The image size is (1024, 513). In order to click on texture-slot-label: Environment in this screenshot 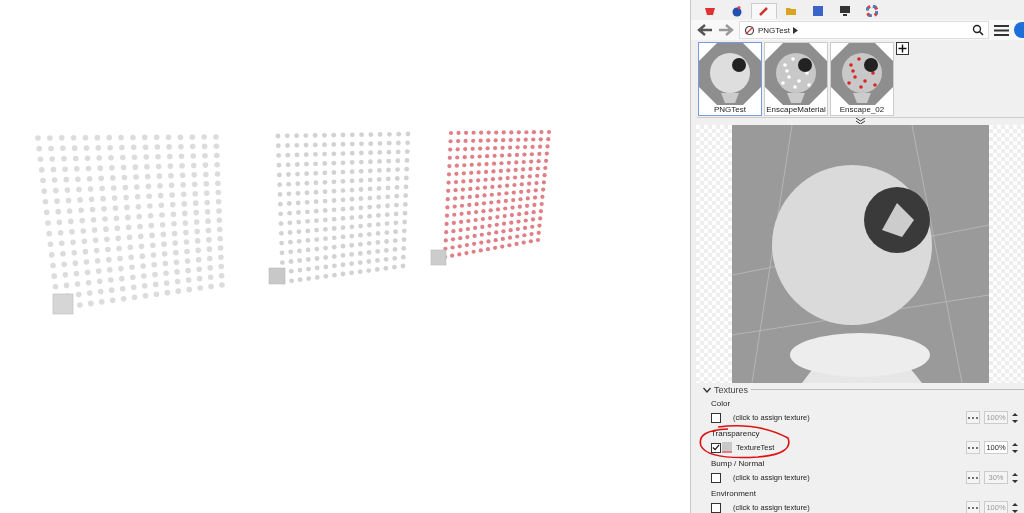, I will do `click(734, 494)`.